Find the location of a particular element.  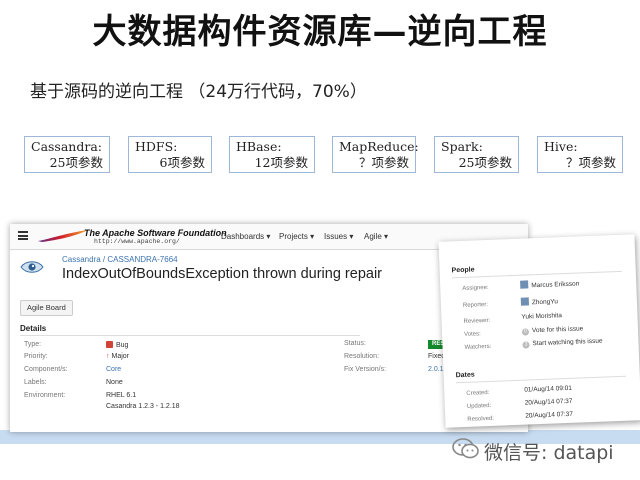

slide-title: 大数据构件资源库—逆向工程 is located at coordinates (320, 32).